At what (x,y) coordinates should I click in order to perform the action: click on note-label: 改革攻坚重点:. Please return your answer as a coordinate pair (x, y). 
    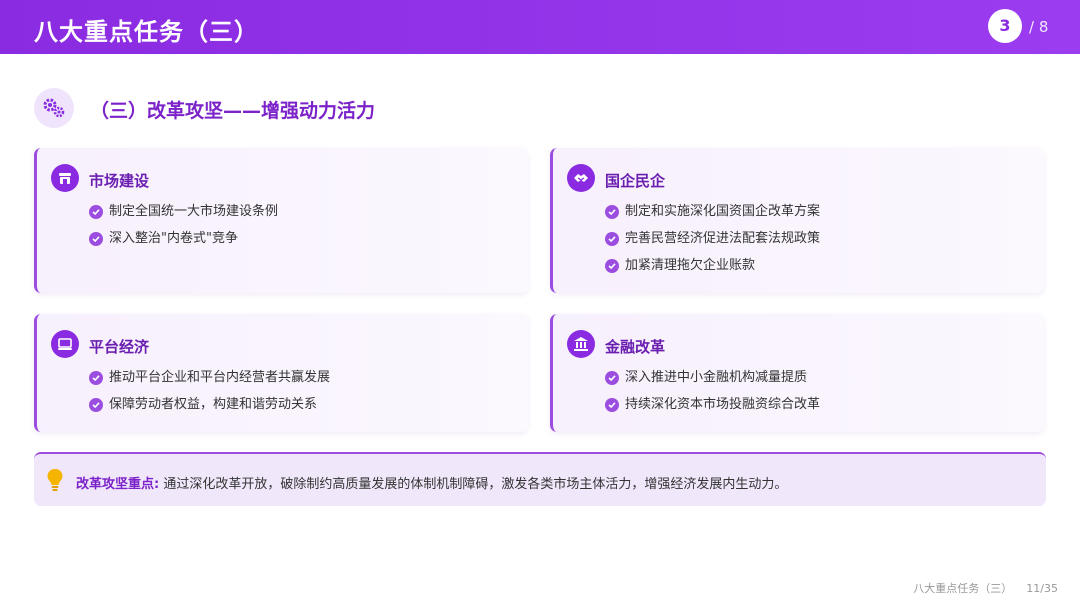
    Looking at the image, I should click on (118, 484).